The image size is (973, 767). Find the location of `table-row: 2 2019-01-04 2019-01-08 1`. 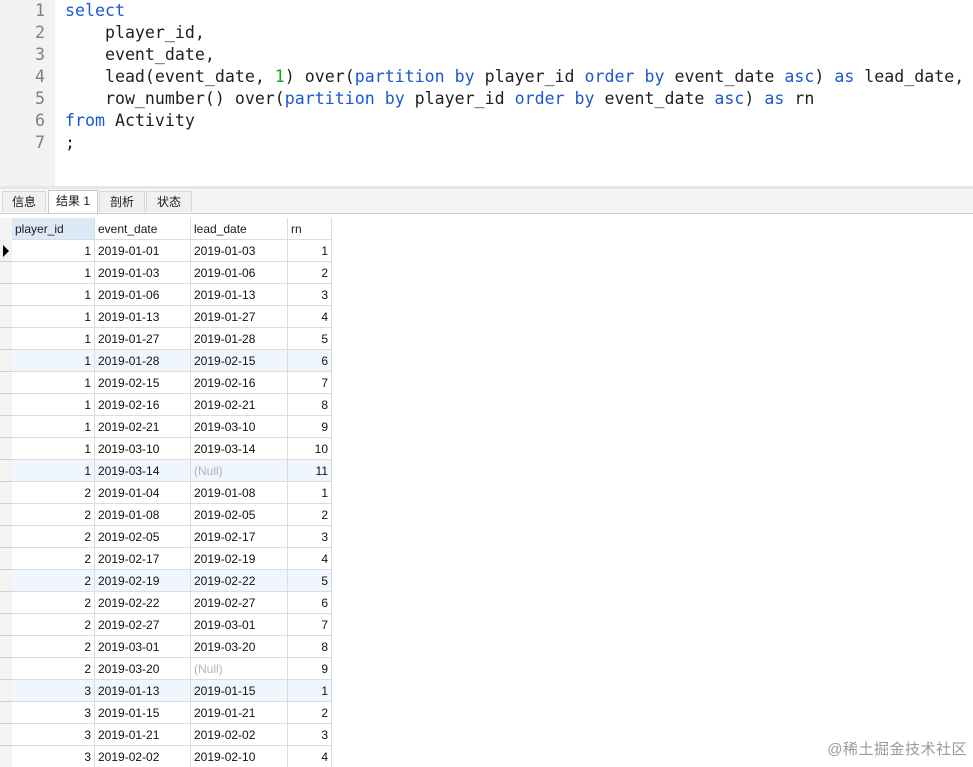

table-row: 2 2019-01-04 2019-01-08 1 is located at coordinates (166, 493).